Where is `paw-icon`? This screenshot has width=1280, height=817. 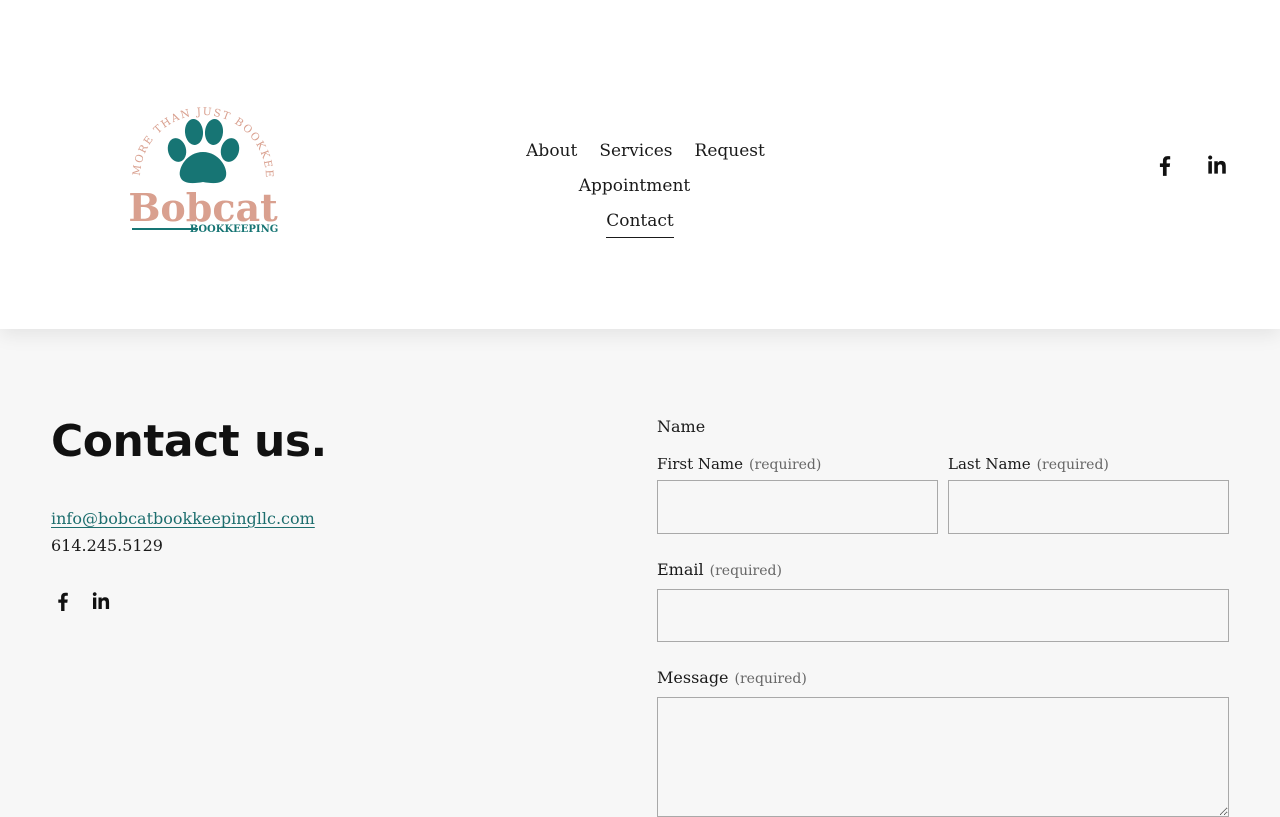
paw-icon is located at coordinates (203, 151).